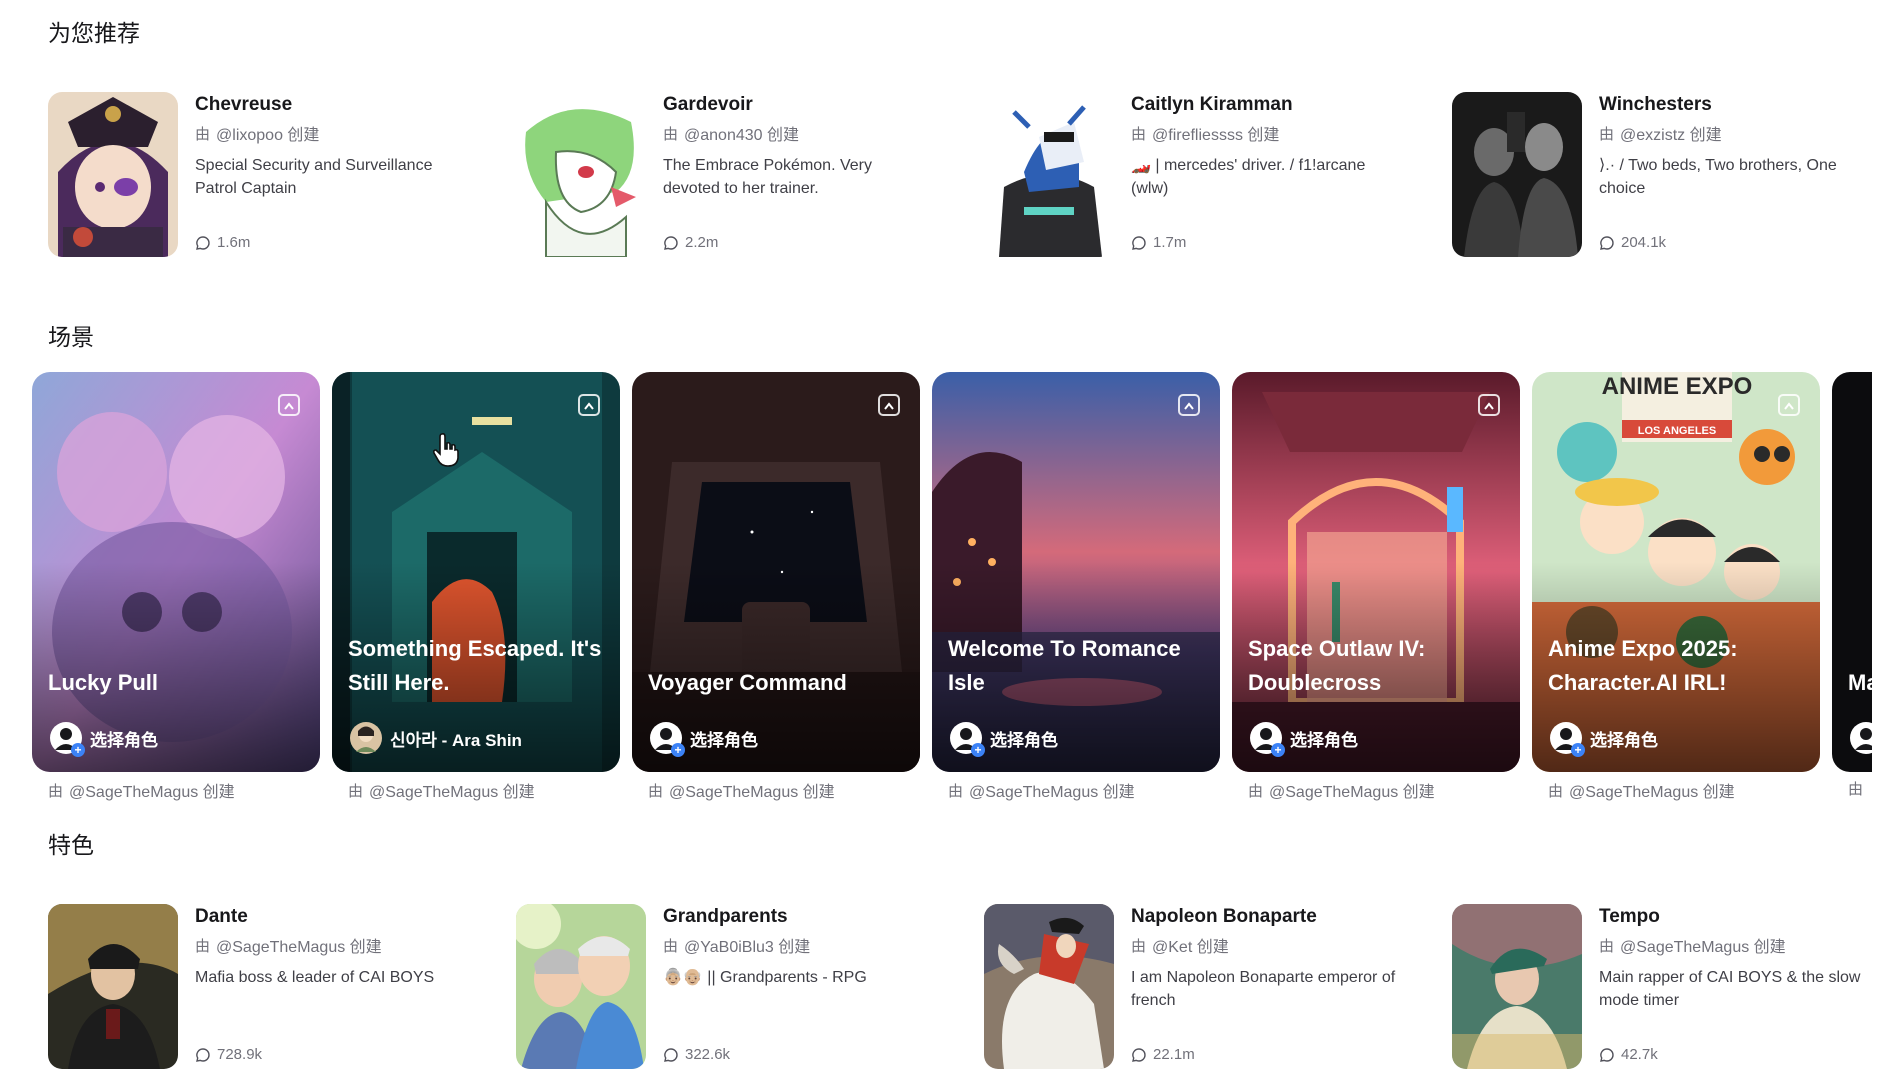 The height and width of the screenshot is (1083, 1904). I want to click on select-character-button, so click(1861, 738).